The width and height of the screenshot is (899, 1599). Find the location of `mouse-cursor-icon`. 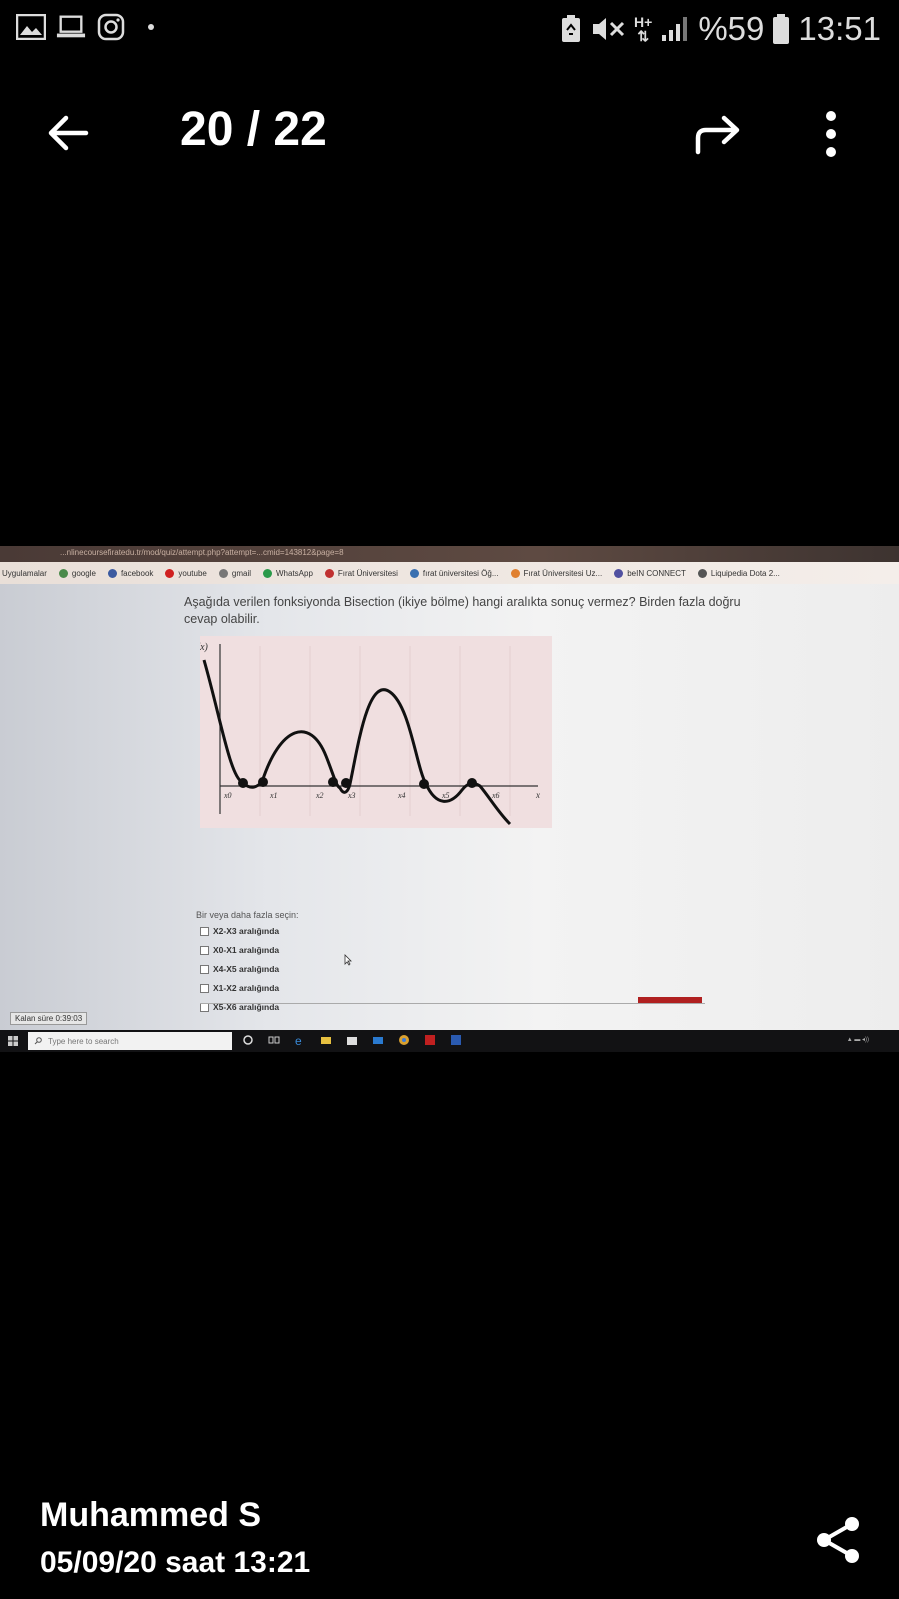

mouse-cursor-icon is located at coordinates (348, 960).